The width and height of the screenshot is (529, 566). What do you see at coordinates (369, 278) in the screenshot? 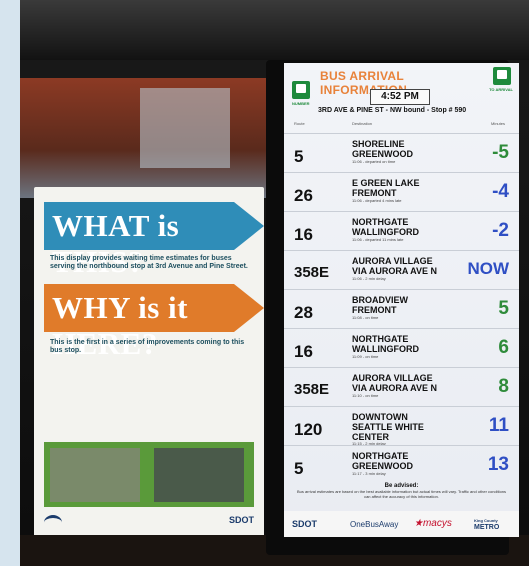
I see `arrival-status: 11:06 - 2 min delay` at bounding box center [369, 278].